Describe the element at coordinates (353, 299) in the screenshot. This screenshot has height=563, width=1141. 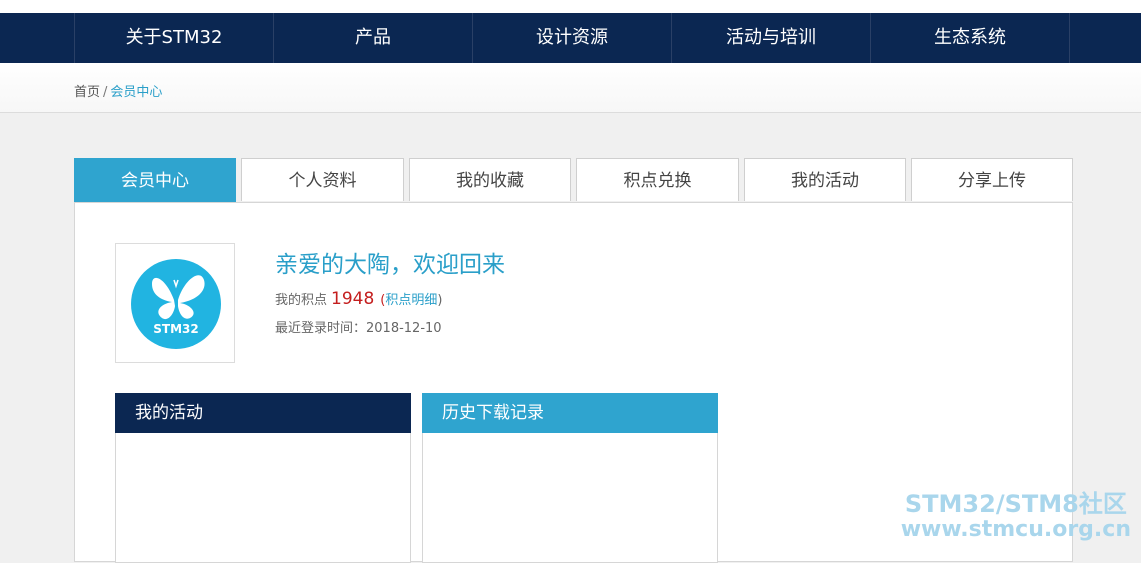
I see `points-value: 1948` at that location.